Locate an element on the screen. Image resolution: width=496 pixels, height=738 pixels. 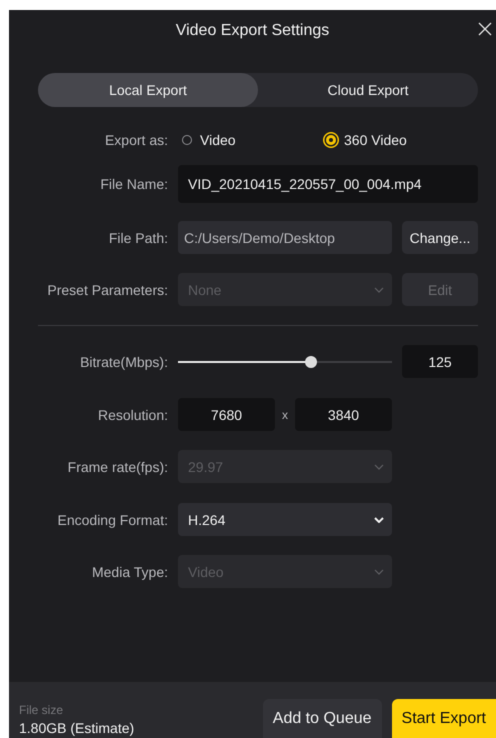
radio-label: 360 Video is located at coordinates (375, 140).